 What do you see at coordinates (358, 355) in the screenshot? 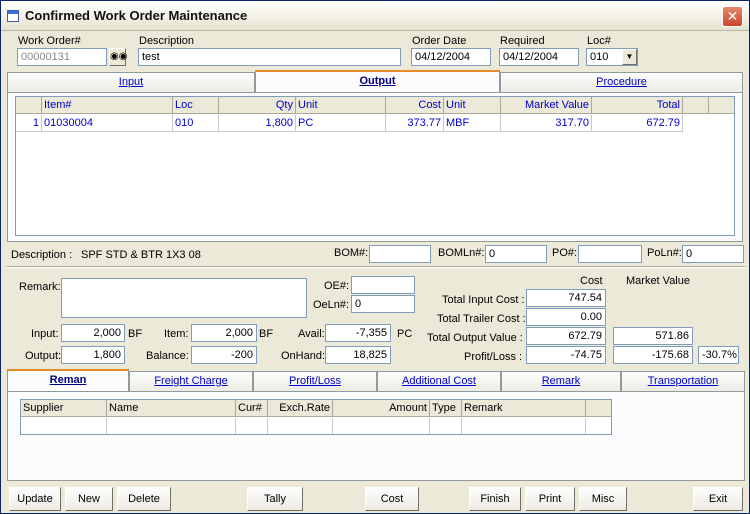
I see `onhand-field: 18,825` at bounding box center [358, 355].